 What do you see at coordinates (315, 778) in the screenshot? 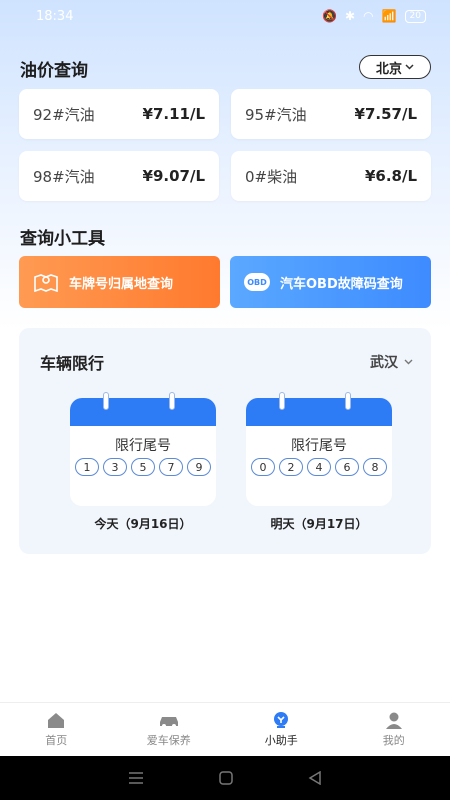
I see `back-icon` at bounding box center [315, 778].